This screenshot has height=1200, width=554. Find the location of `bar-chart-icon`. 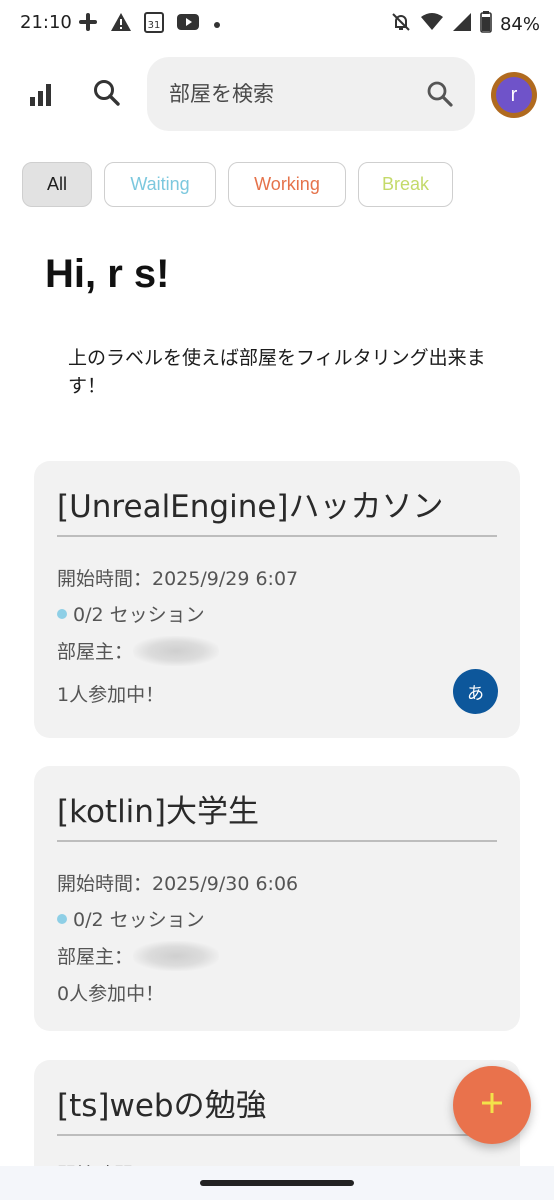

bar-chart-icon is located at coordinates (40, 96).